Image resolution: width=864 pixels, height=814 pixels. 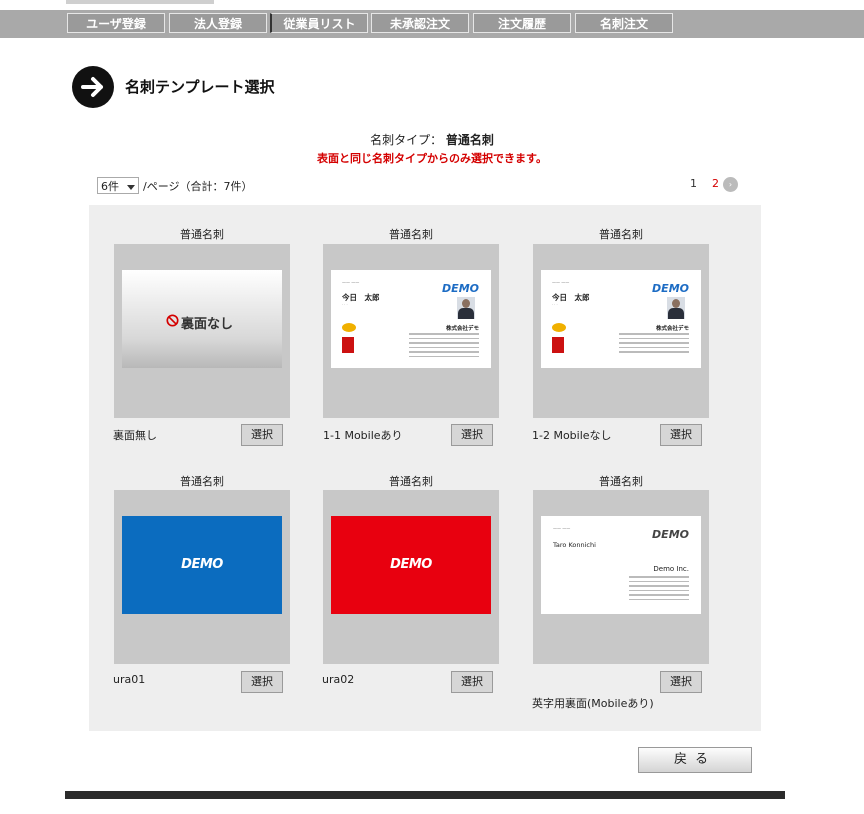 I want to click on per-page-select: 6件, so click(x=118, y=185).